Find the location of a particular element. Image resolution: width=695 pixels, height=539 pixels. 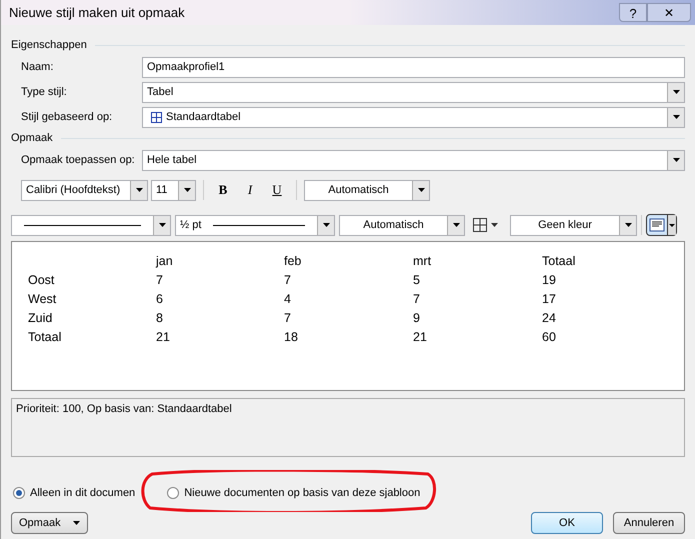

dropdown: Tabel is located at coordinates (413, 92).